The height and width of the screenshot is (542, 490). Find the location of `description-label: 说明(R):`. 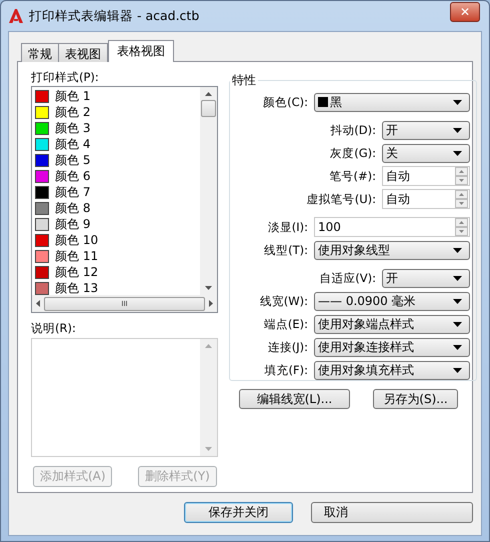

description-label: 说明(R): is located at coordinates (54, 327).